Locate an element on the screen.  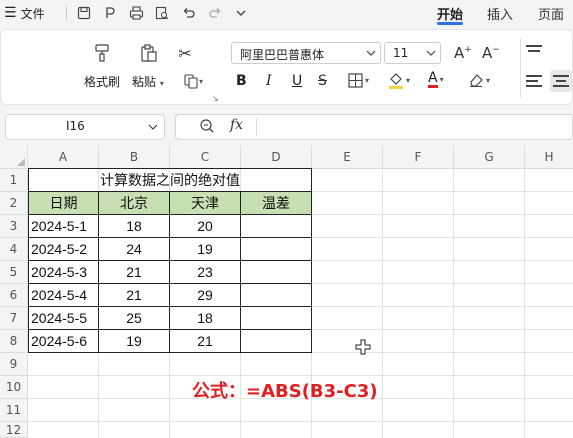
font-color-button: A ▾ is located at coordinates (436, 79).